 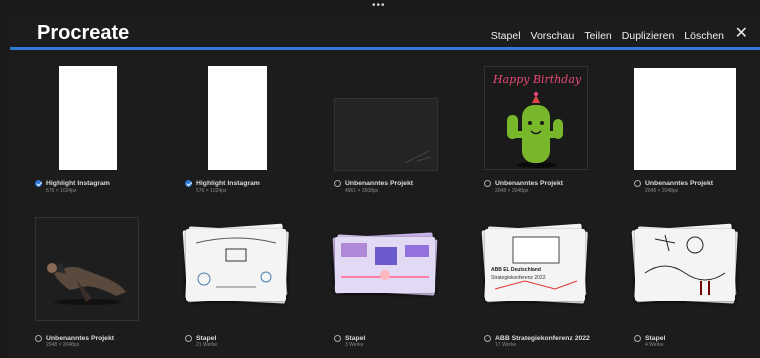 I want to click on close-icon: ✕, so click(x=741, y=34).